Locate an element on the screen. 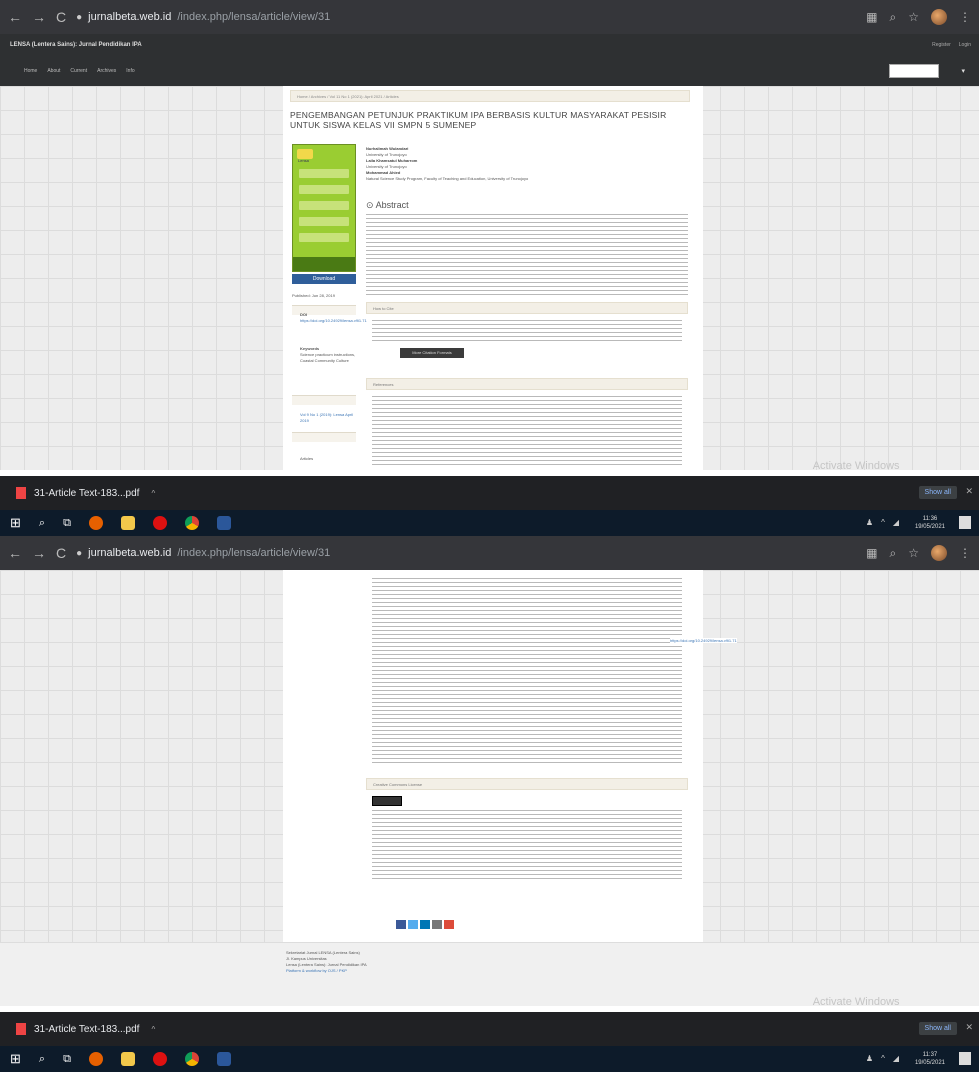 The width and height of the screenshot is (979, 1072). email-share-icon is located at coordinates (437, 924).